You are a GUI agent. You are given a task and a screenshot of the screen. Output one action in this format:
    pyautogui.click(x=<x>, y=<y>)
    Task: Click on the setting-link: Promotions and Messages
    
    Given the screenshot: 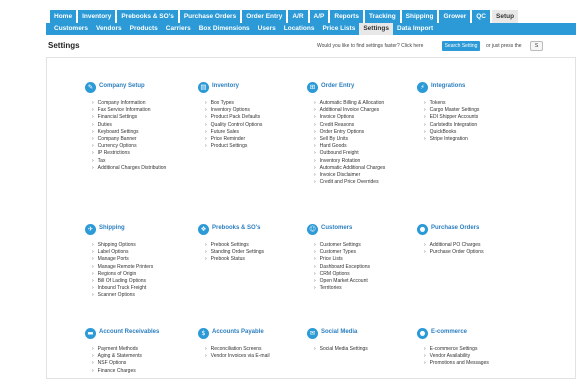 What is the action you would take?
    pyautogui.click(x=475, y=363)
    